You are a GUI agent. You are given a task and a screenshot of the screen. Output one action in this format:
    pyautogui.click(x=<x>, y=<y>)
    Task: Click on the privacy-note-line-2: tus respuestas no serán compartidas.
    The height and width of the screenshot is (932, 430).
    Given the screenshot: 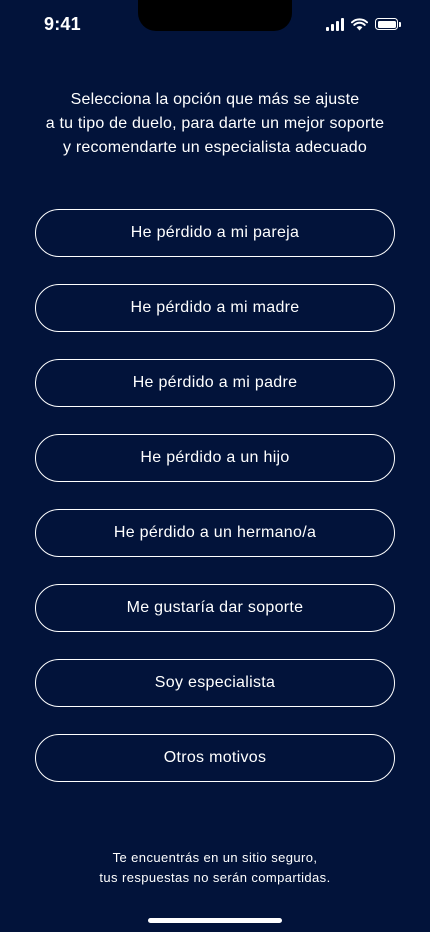 What is the action you would take?
    pyautogui.click(x=215, y=877)
    